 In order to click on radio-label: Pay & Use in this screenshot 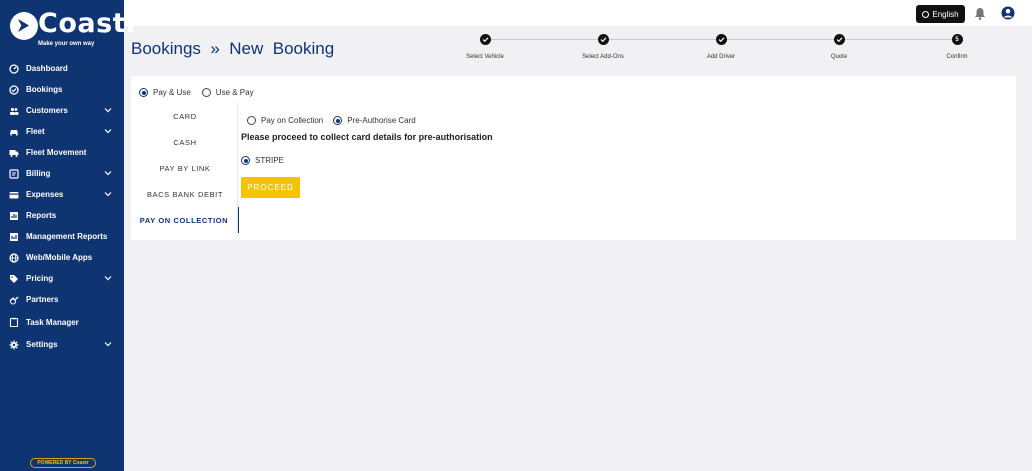, I will do `click(172, 92)`.